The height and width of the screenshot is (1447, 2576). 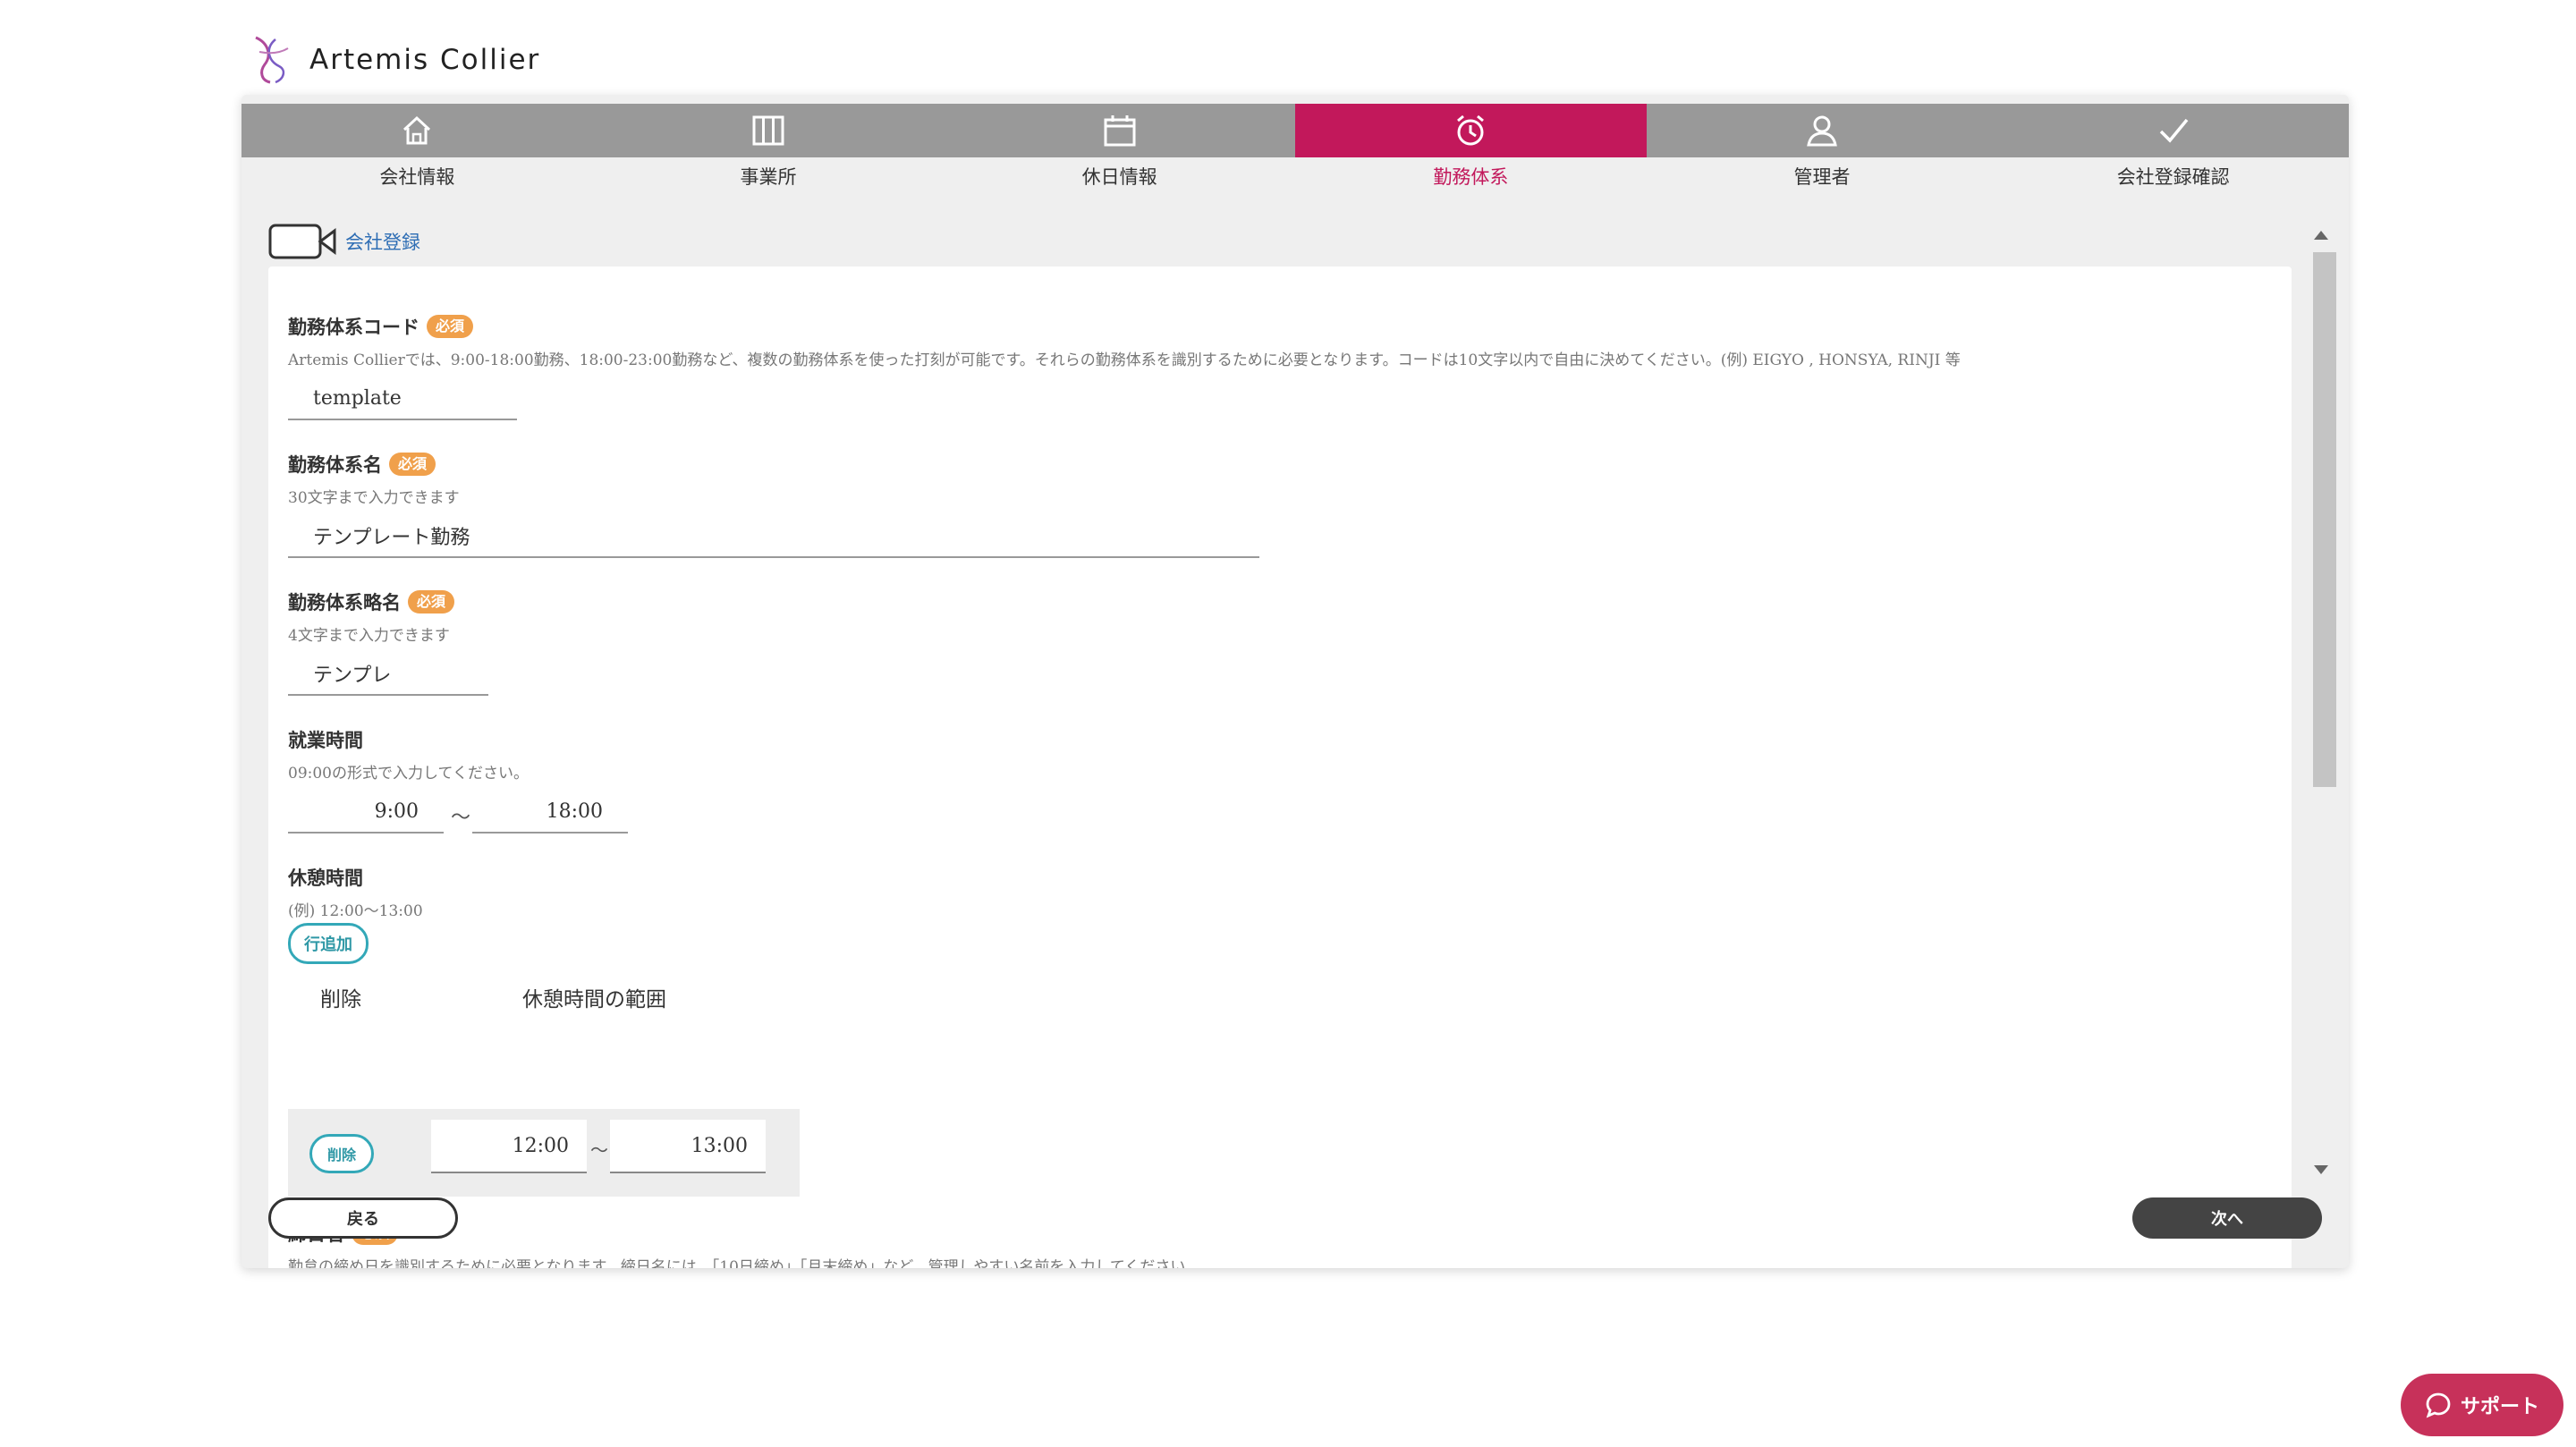 What do you see at coordinates (417, 157) in the screenshot?
I see `step-company-info: 会社情報` at bounding box center [417, 157].